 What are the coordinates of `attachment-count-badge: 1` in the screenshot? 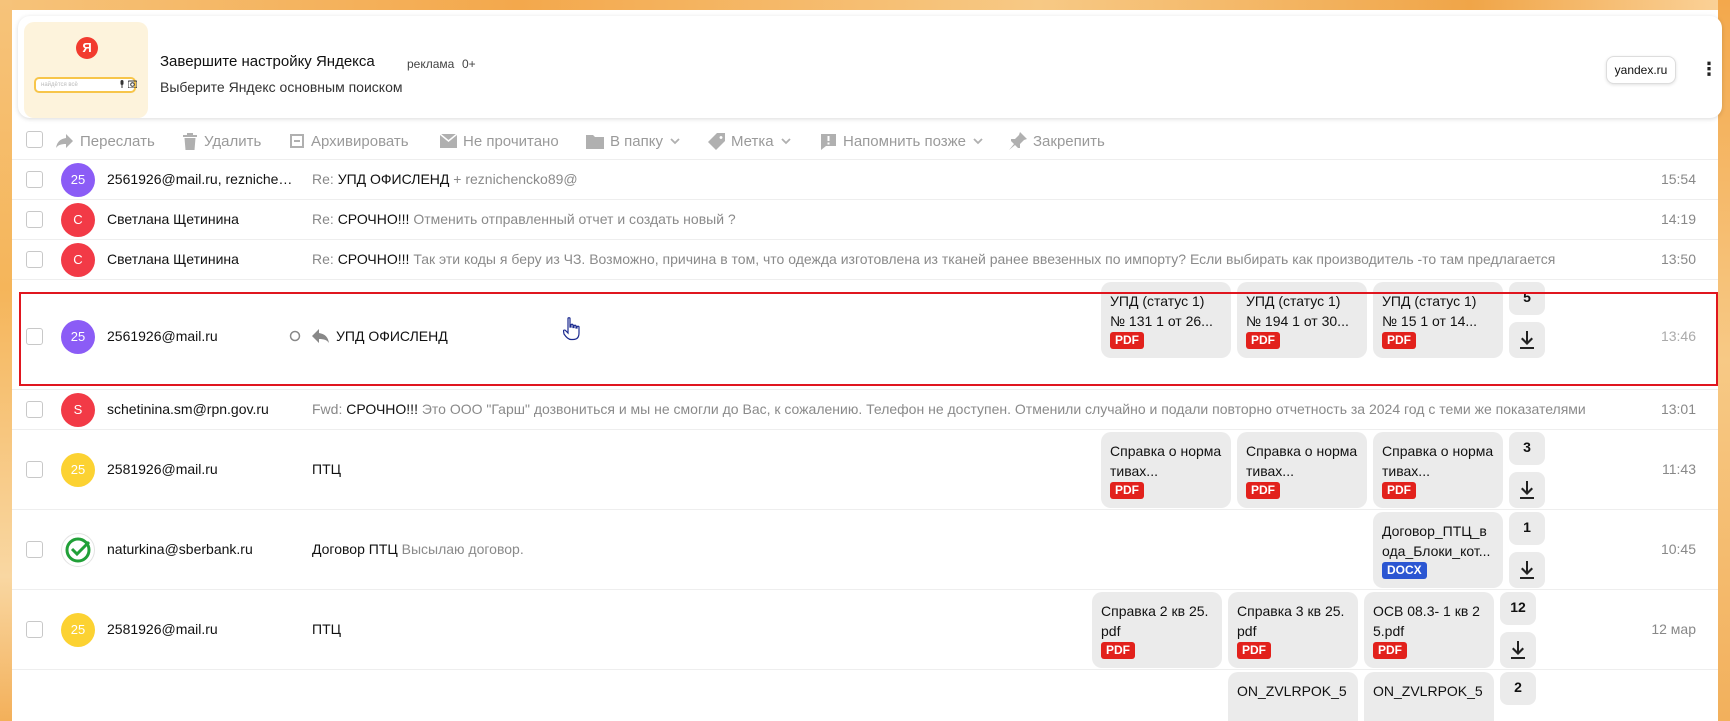 It's located at (1527, 528).